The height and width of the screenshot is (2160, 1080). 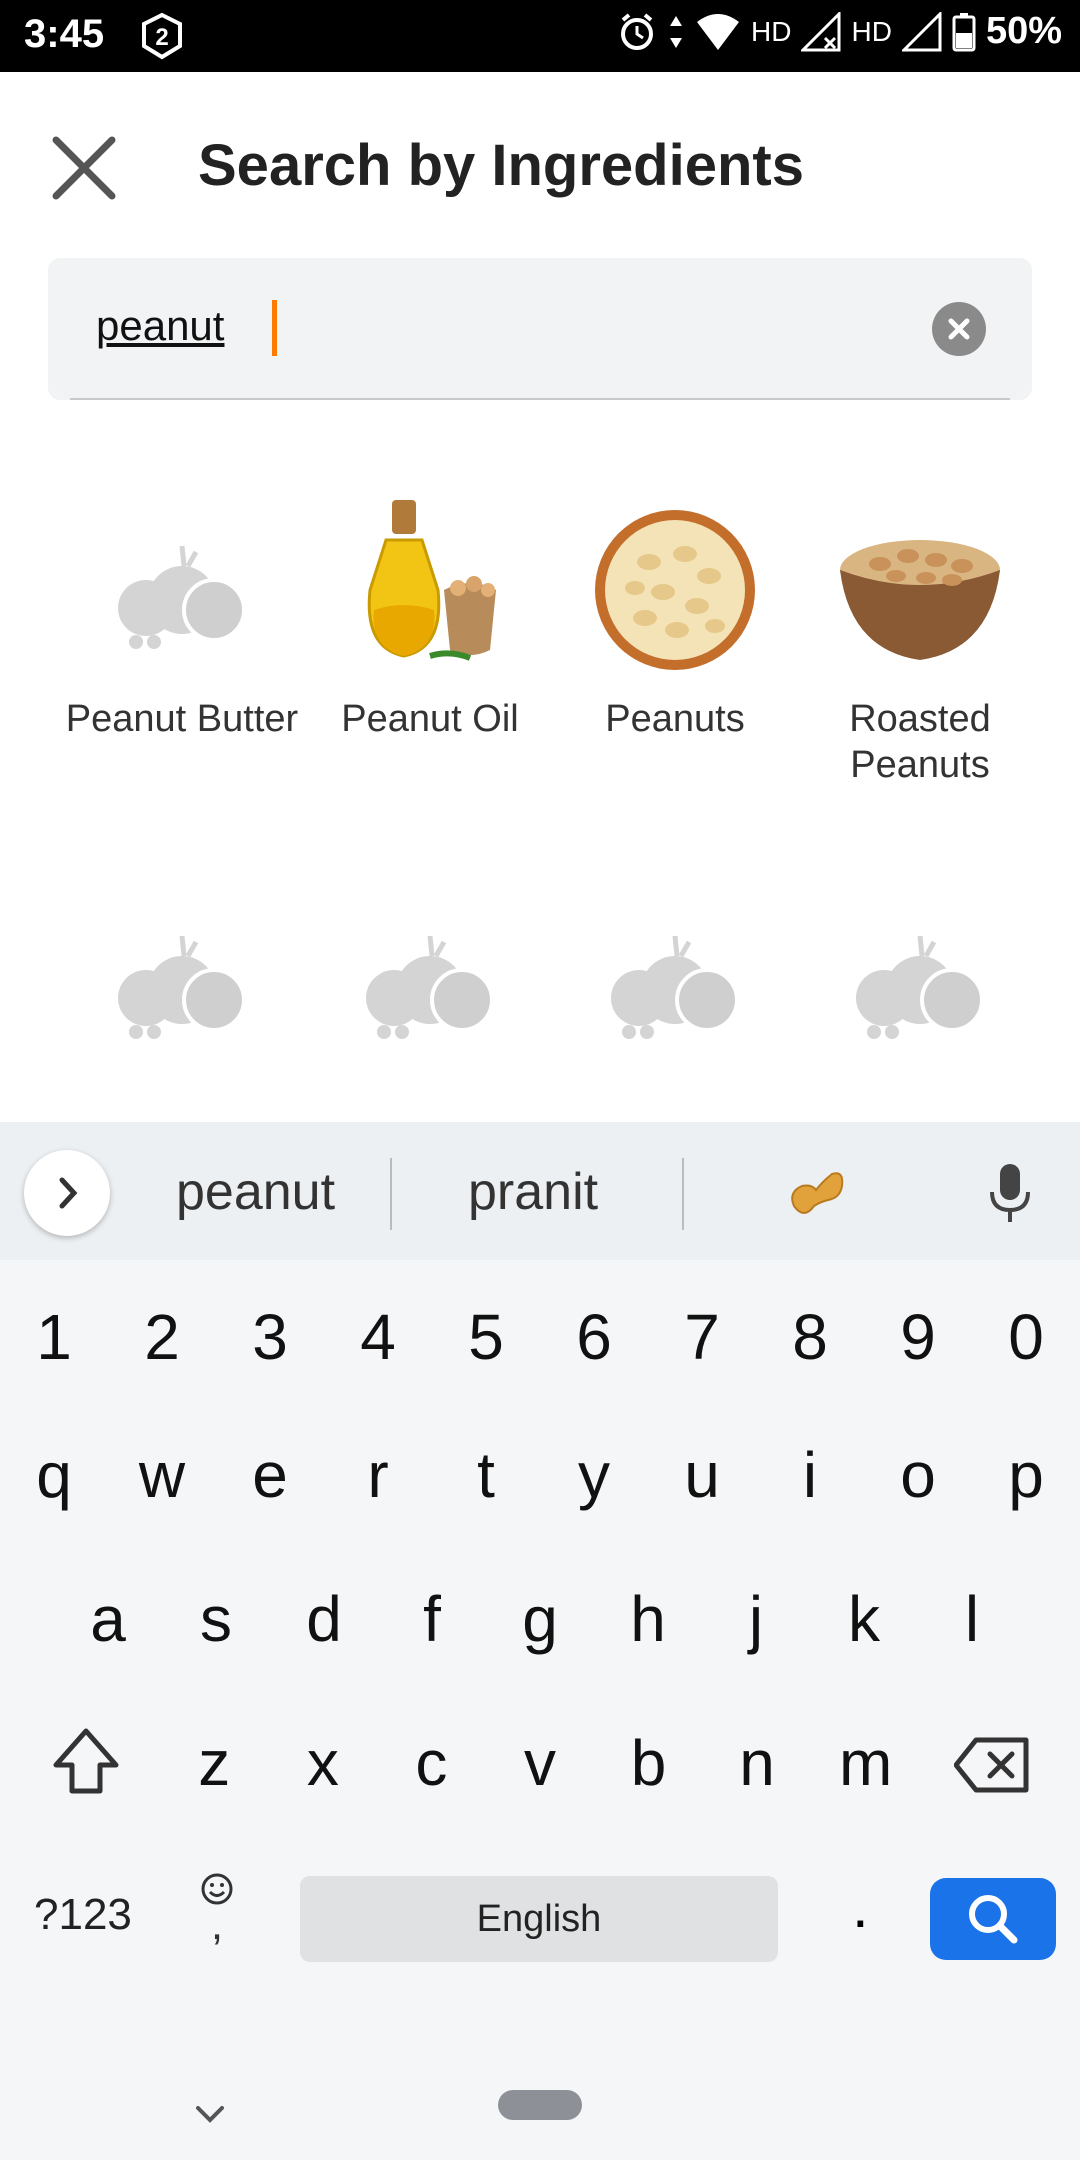 I want to click on key-y: y, so click(x=594, y=1475).